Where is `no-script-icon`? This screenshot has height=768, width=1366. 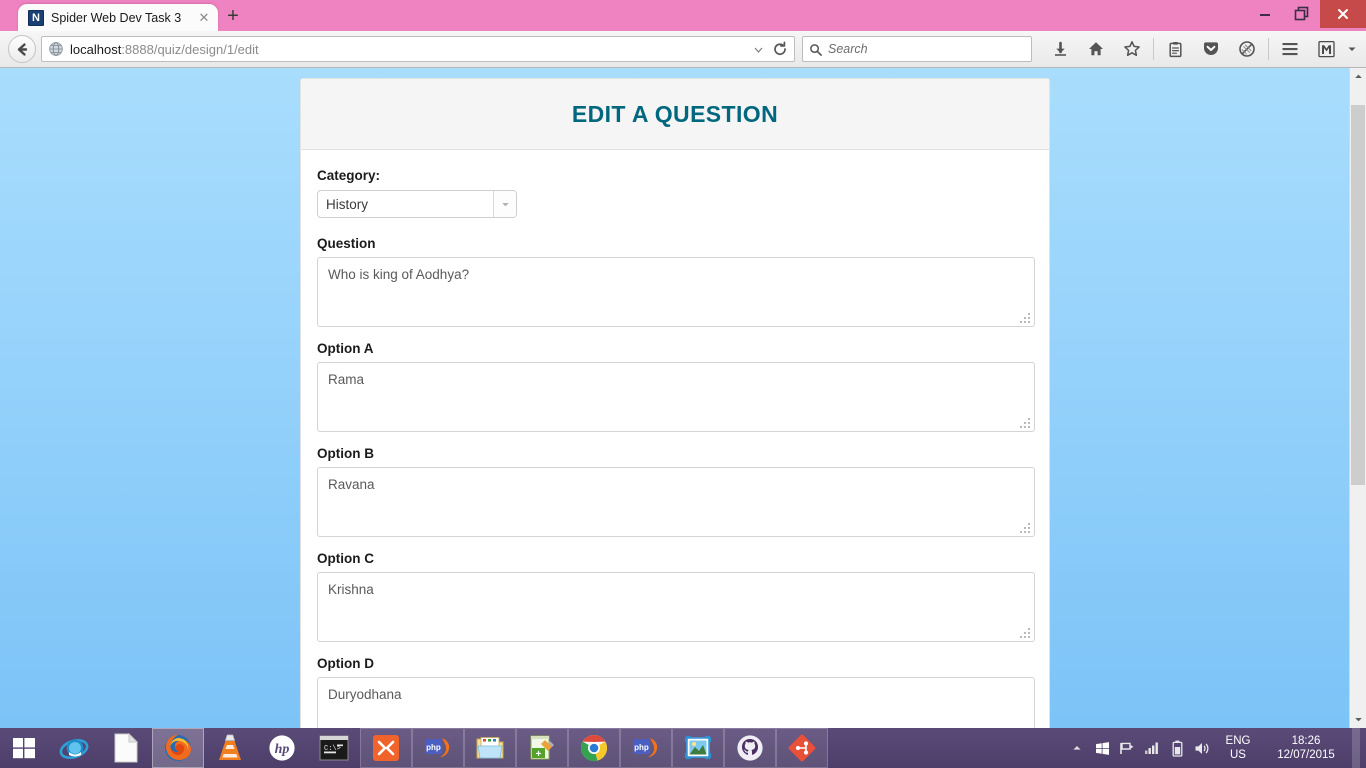 no-script-icon is located at coordinates (1247, 49).